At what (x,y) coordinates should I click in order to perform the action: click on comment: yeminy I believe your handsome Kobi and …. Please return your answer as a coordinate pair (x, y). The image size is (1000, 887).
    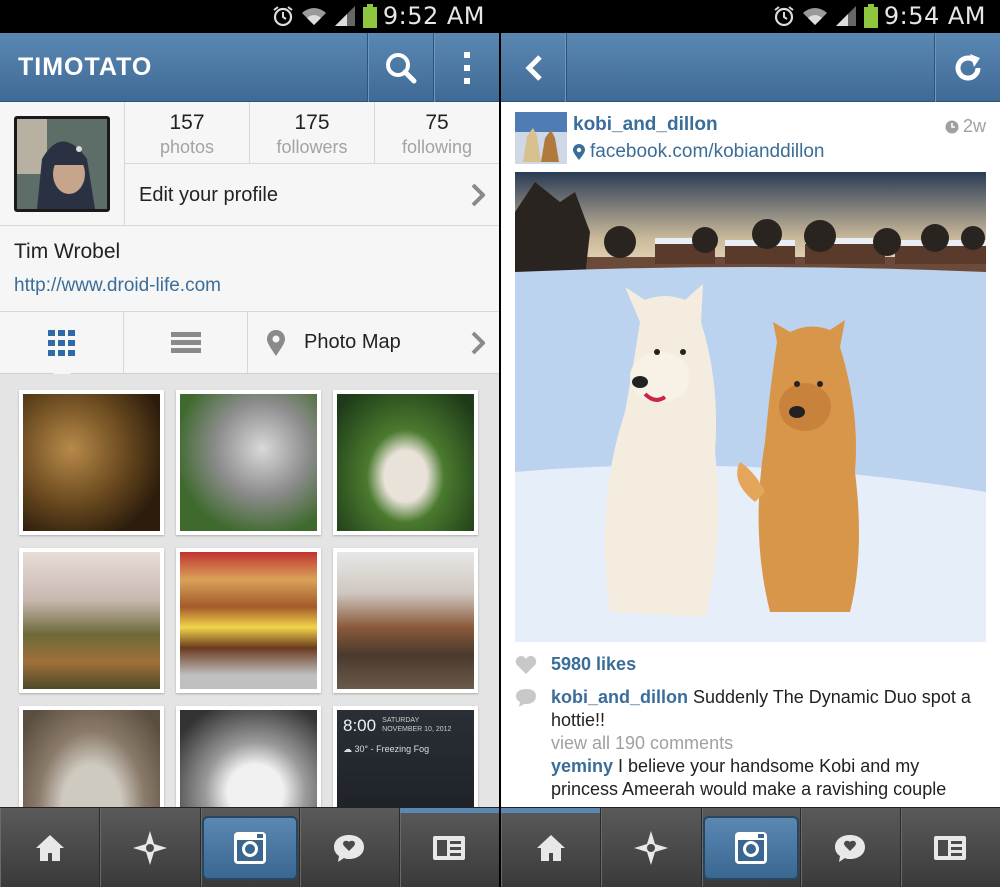
    Looking at the image, I should click on (768, 778).